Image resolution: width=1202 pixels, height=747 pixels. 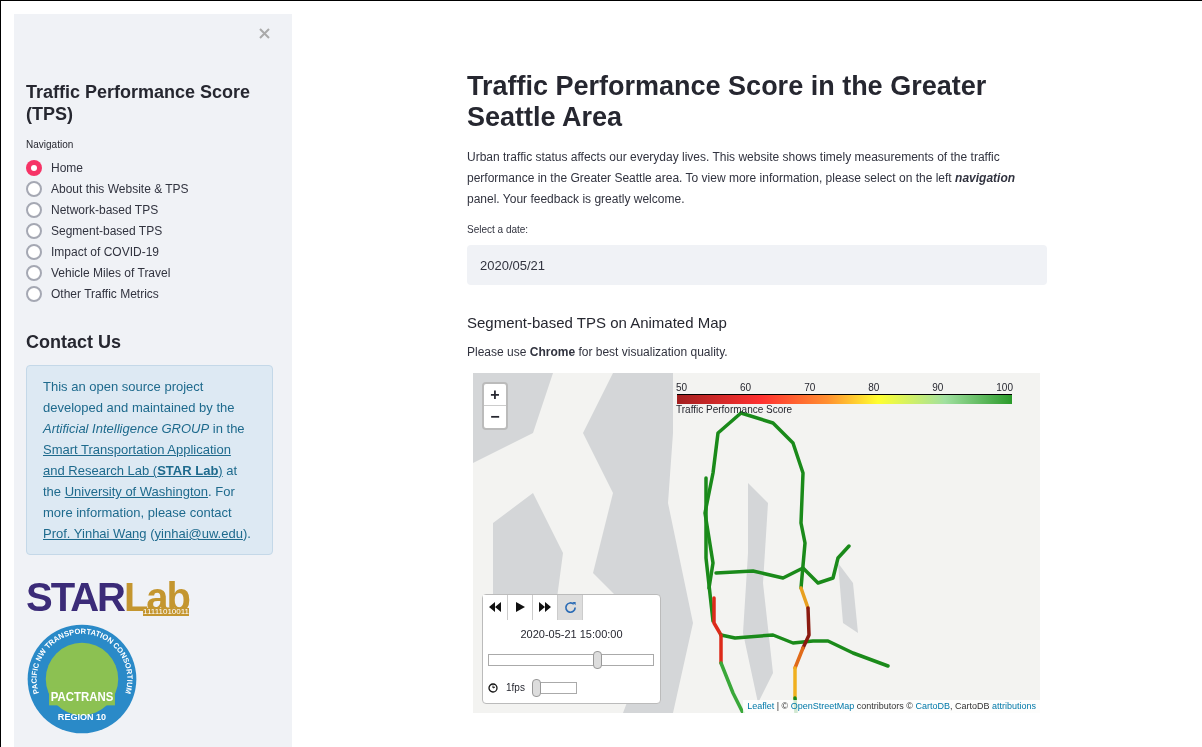 What do you see at coordinates (493, 687) in the screenshot?
I see `clock-icon` at bounding box center [493, 687].